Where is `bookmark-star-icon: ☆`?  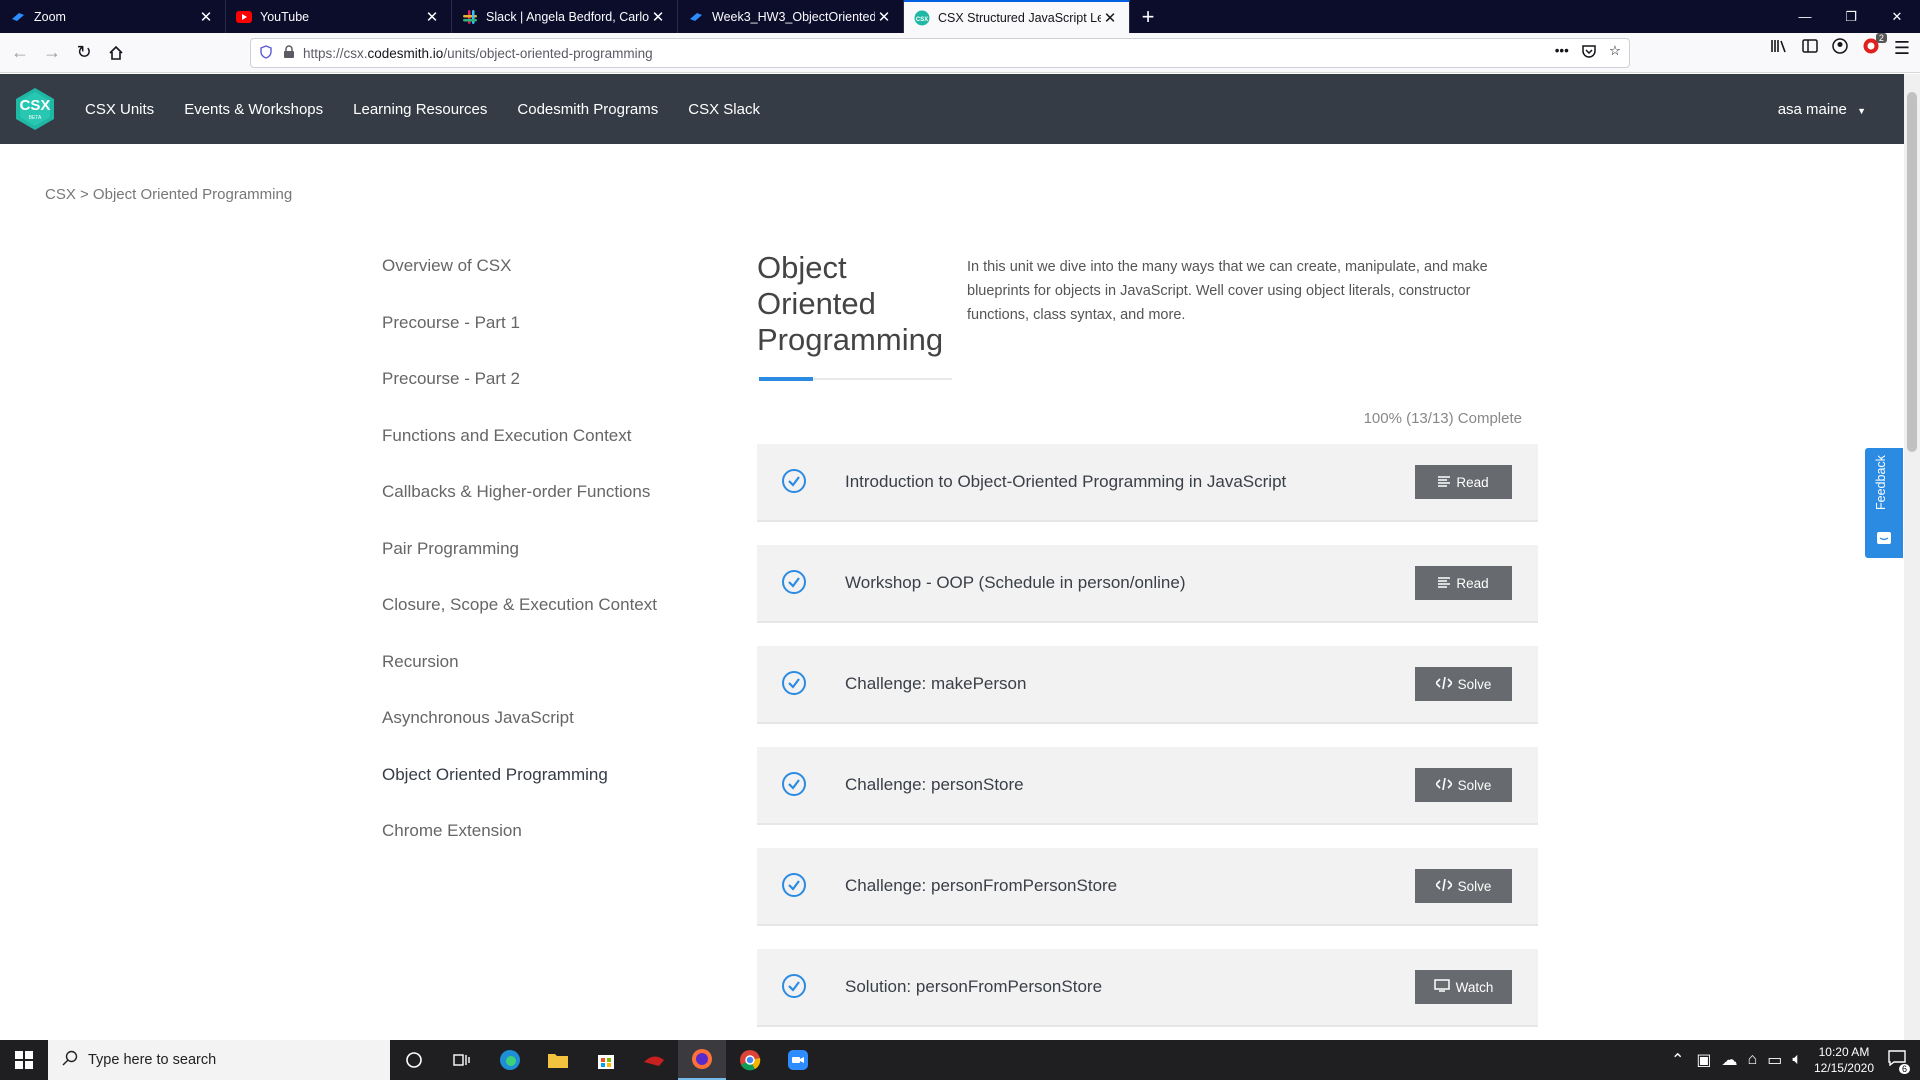
bookmark-star-icon: ☆ is located at coordinates (1615, 52).